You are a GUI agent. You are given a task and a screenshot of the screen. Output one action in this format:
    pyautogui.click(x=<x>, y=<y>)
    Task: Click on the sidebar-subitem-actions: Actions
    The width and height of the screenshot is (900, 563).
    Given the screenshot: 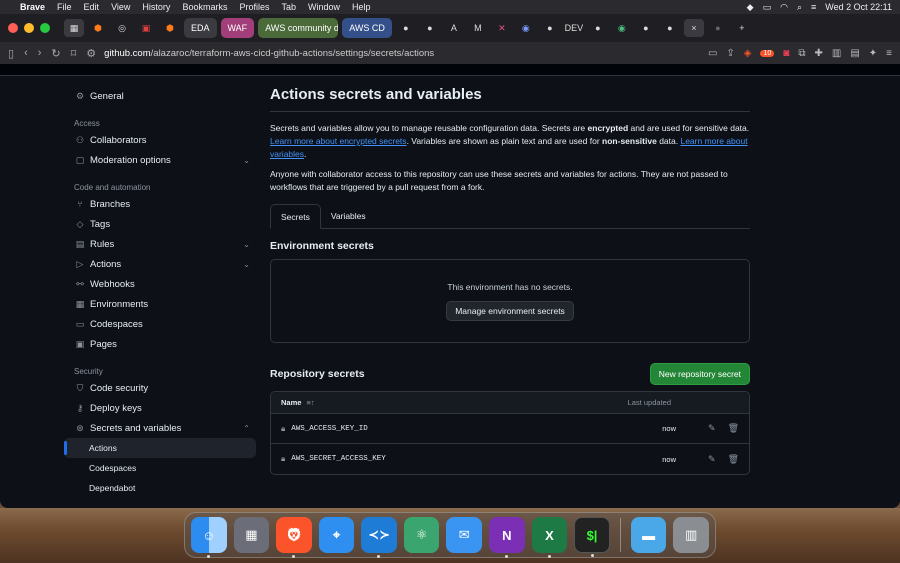 What is the action you would take?
    pyautogui.click(x=160, y=448)
    